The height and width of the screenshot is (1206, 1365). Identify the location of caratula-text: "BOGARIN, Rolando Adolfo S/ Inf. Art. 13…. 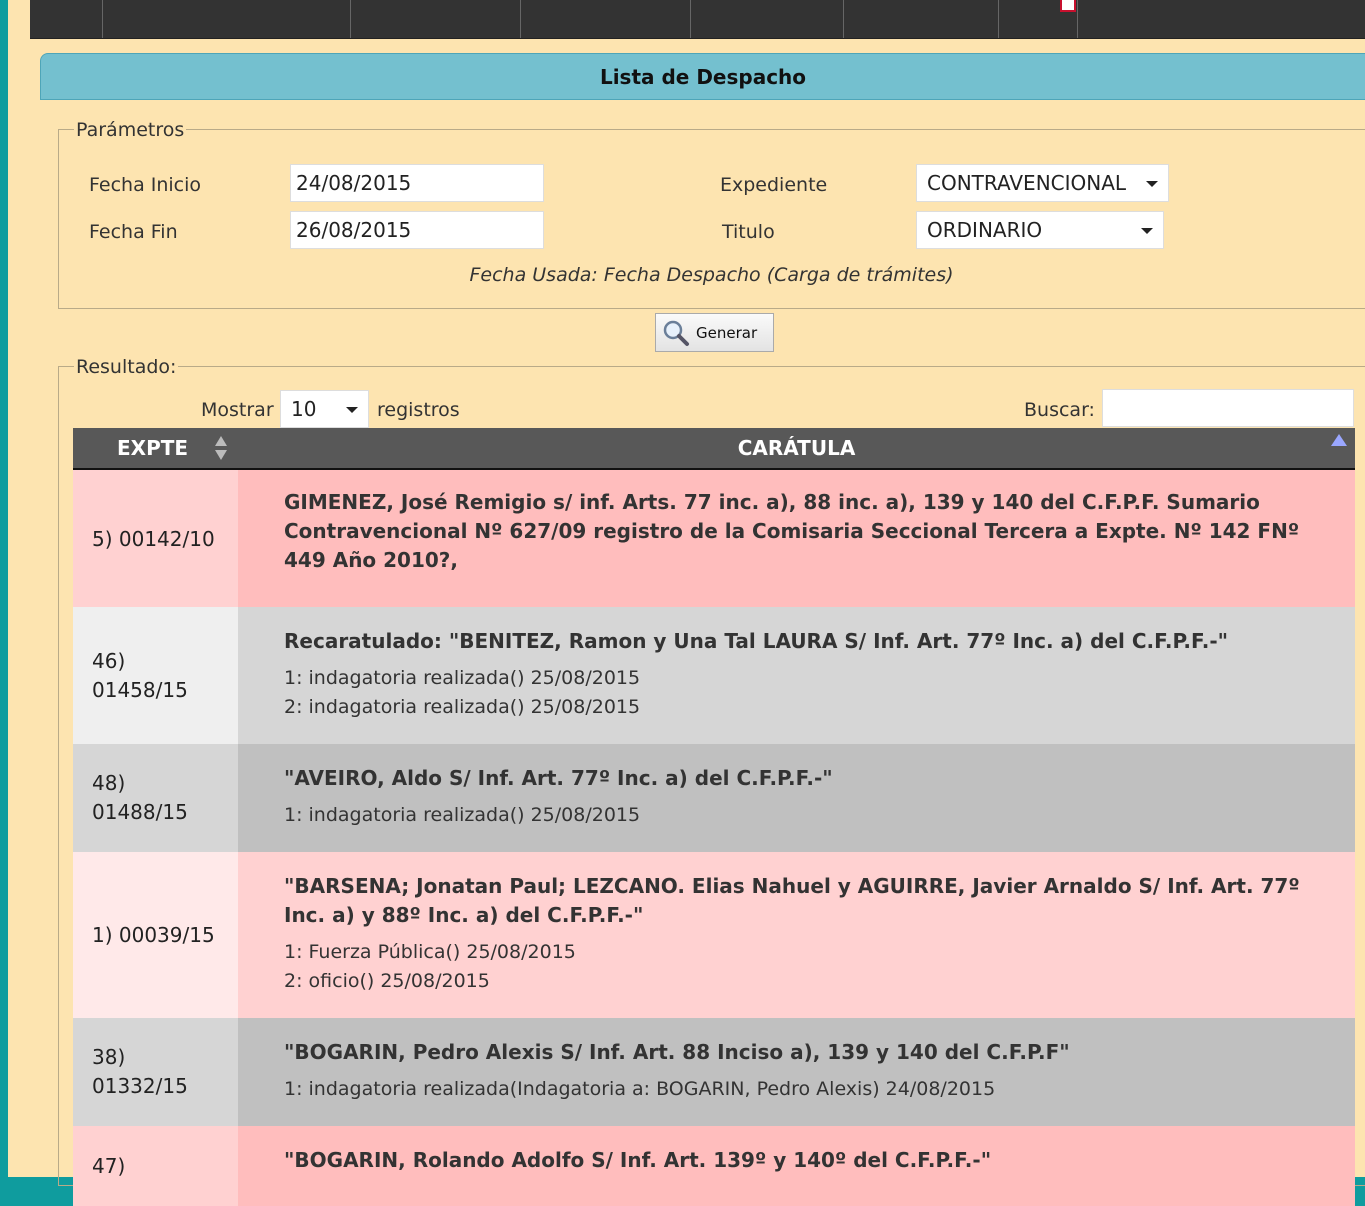
(638, 1160).